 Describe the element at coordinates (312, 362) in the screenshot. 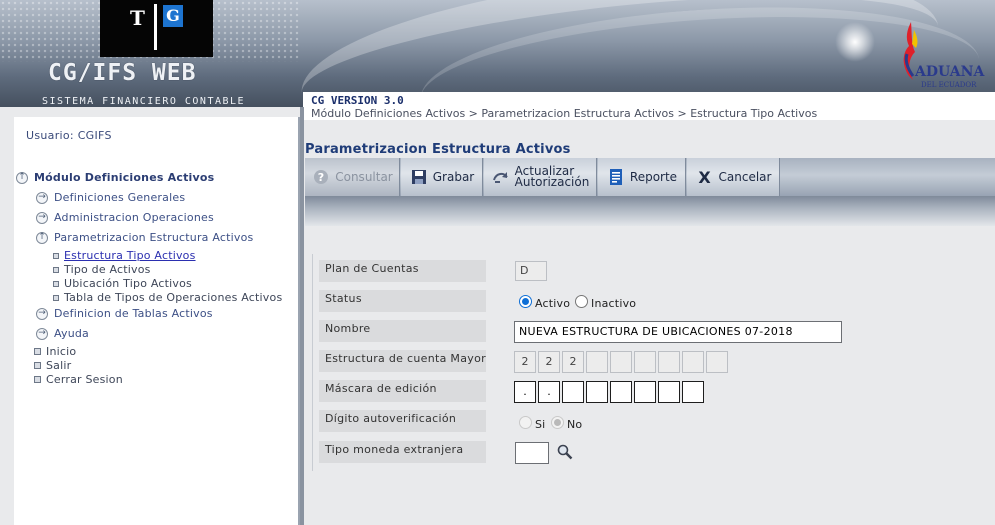

I see `form-border` at that location.